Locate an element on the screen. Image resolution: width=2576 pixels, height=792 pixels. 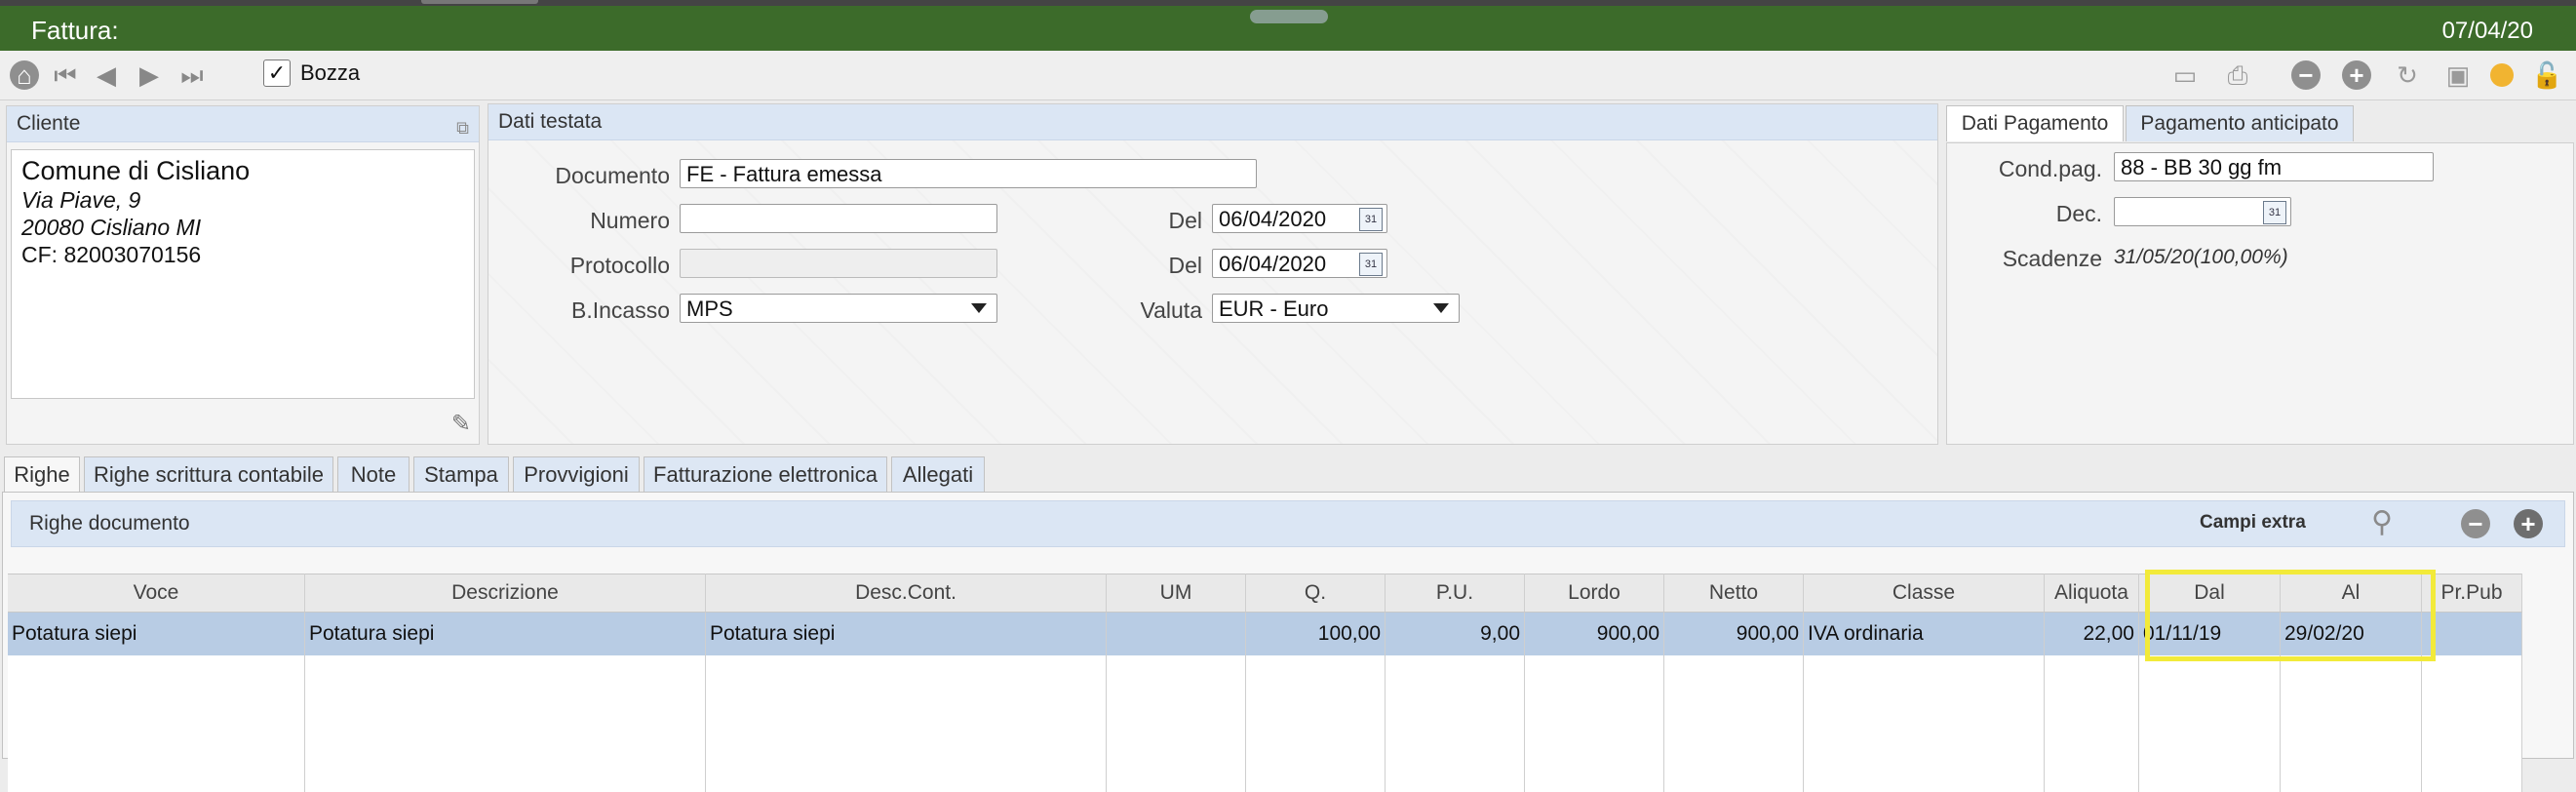
status-icon is located at coordinates (2502, 75).